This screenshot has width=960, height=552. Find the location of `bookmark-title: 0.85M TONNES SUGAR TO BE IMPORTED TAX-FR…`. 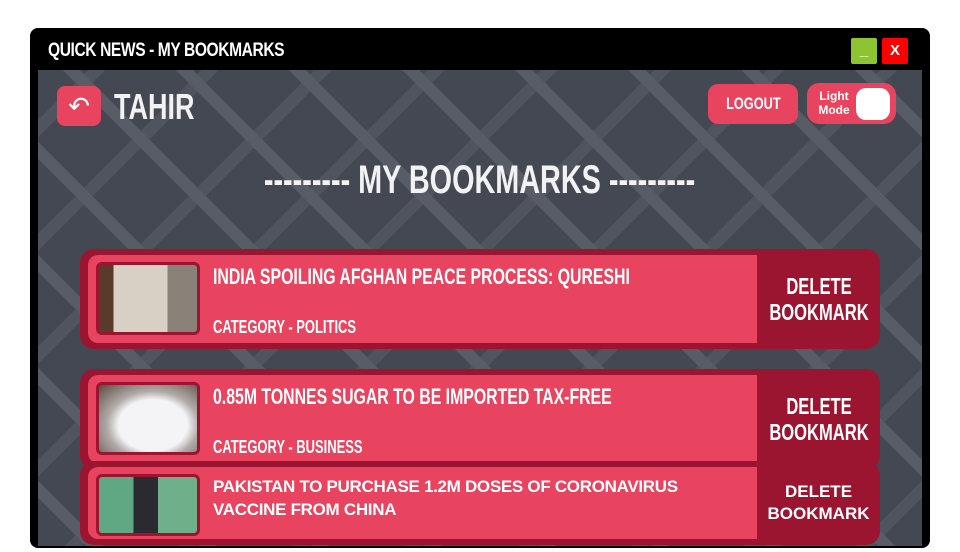

bookmark-title: 0.85M TONNES SUGAR TO BE IMPORTED TAX-FR… is located at coordinates (483, 397).